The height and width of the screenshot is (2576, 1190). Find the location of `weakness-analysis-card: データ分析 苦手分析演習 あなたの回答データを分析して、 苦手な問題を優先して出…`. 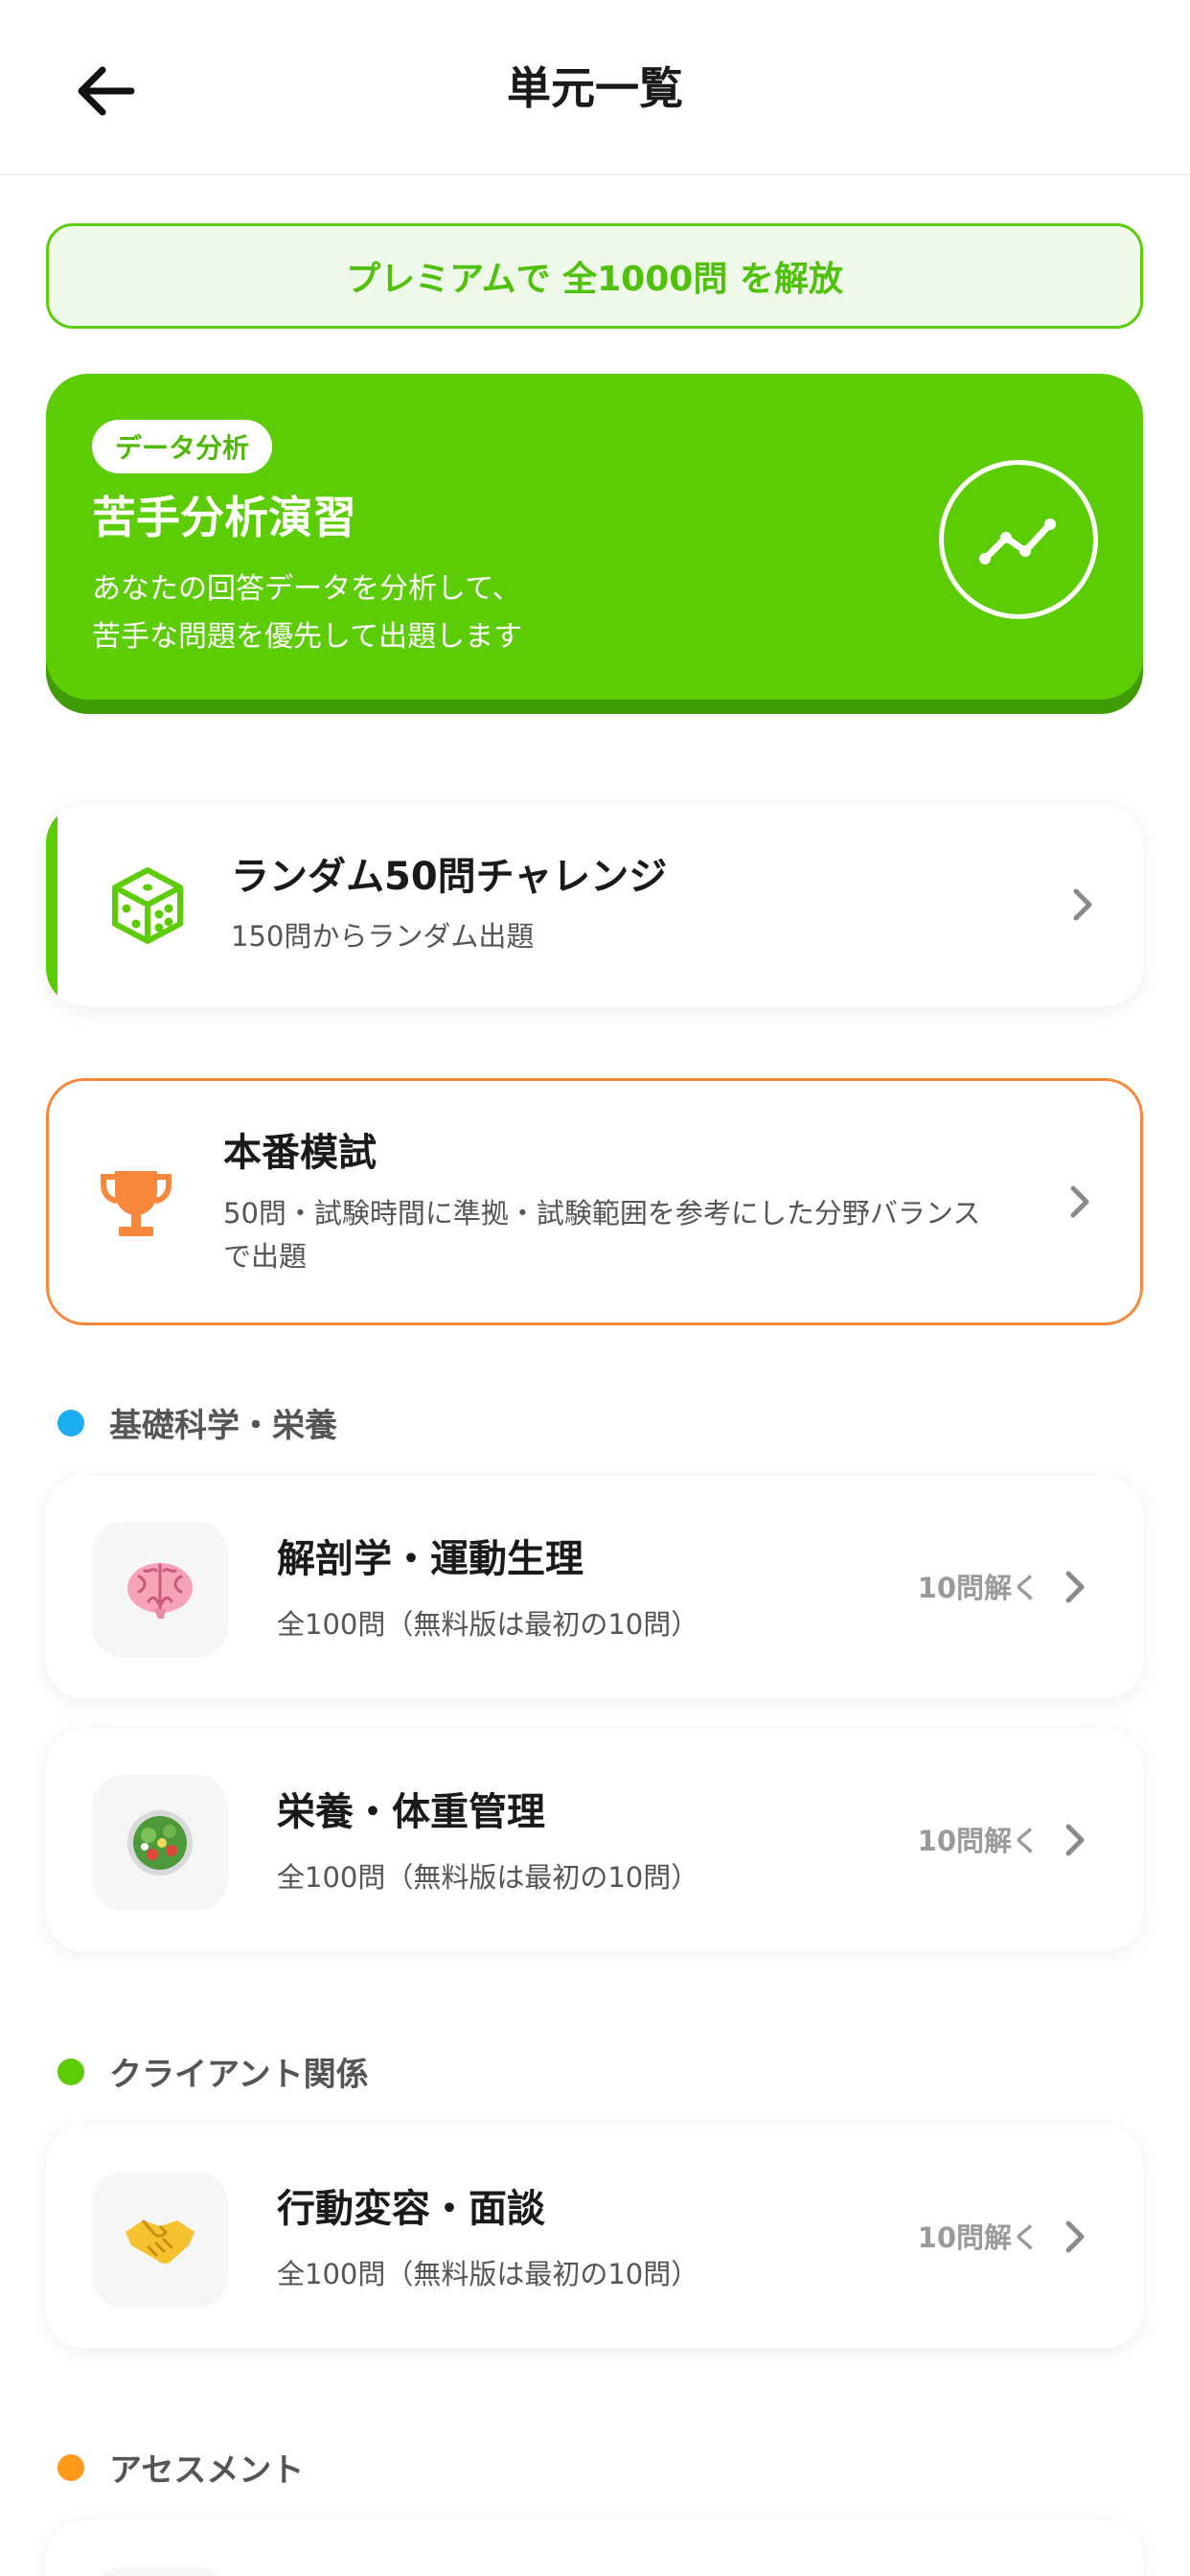

weakness-analysis-card: データ分析 苦手分析演習 あなたの回答データを分析して、 苦手な問題を優先して出… is located at coordinates (594, 537).